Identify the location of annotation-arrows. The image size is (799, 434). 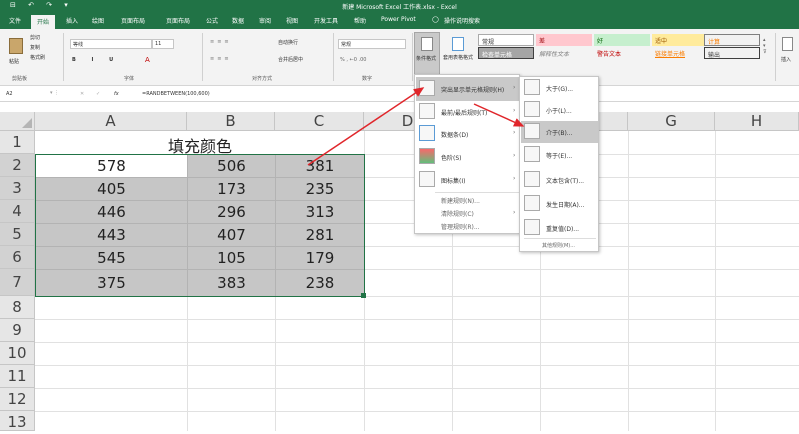
(416, 126).